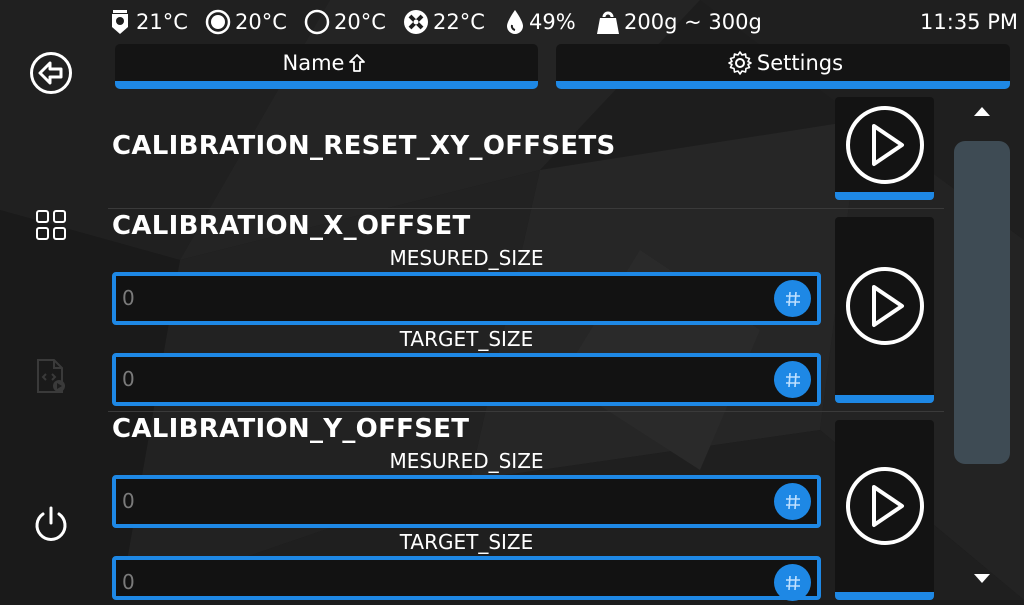  I want to click on extruder-temp-status: 21°C, so click(148, 22).